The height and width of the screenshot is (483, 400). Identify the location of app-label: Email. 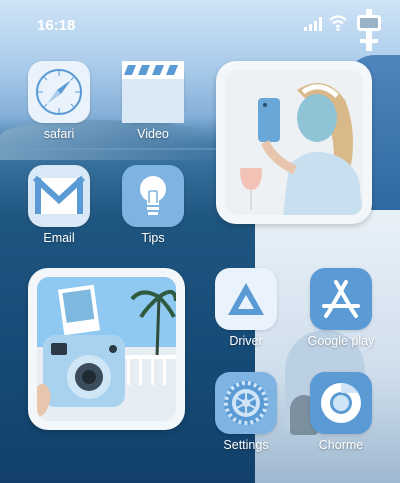
(59, 238).